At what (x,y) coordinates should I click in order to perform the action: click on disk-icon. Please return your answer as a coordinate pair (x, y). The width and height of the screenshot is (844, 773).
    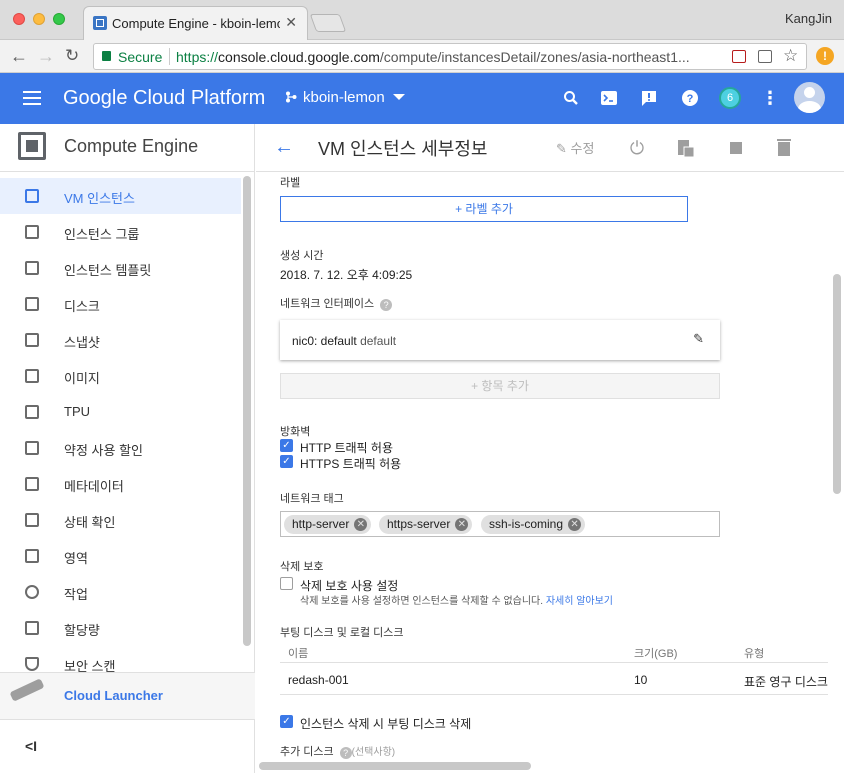
    Looking at the image, I should click on (32, 304).